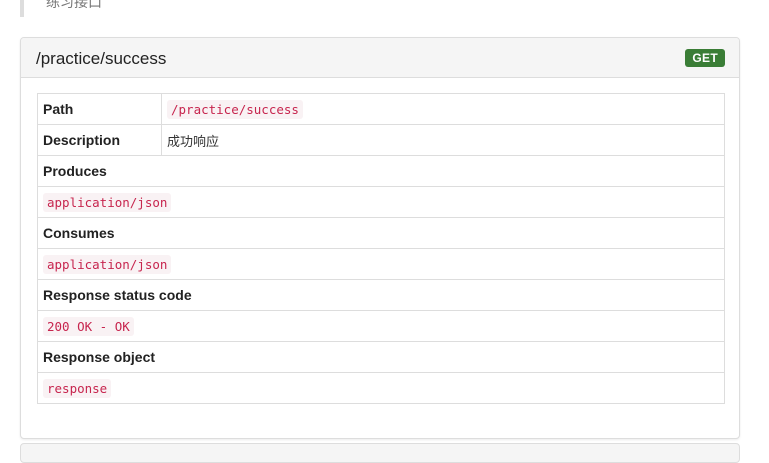  What do you see at coordinates (443, 140) in the screenshot?
I see `description-value: 成功响应` at bounding box center [443, 140].